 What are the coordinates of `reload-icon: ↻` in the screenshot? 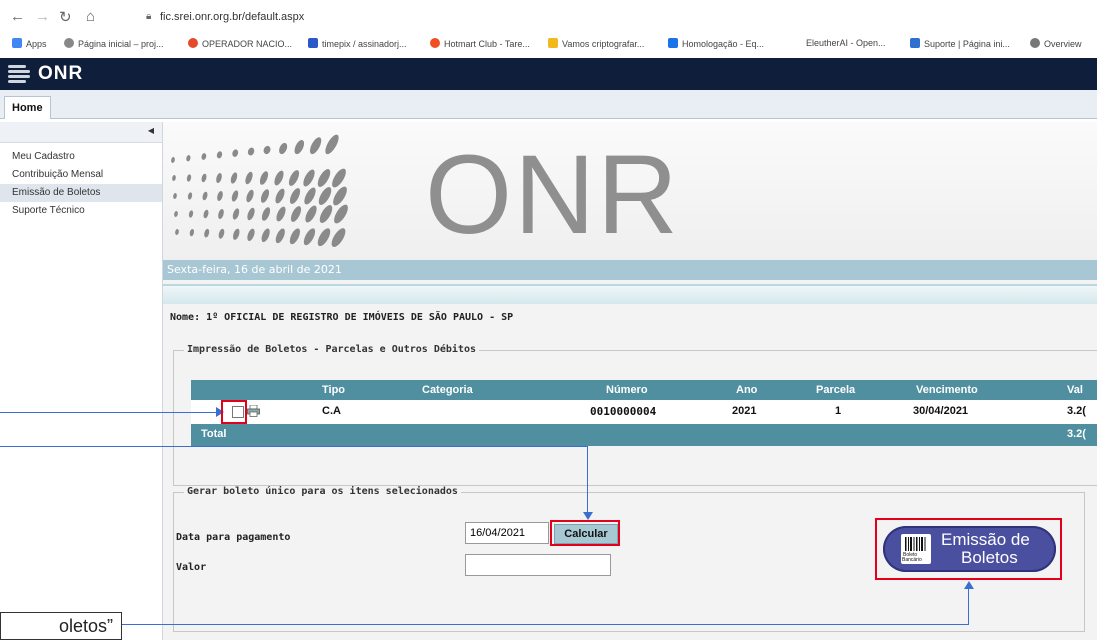 It's located at (65, 17).